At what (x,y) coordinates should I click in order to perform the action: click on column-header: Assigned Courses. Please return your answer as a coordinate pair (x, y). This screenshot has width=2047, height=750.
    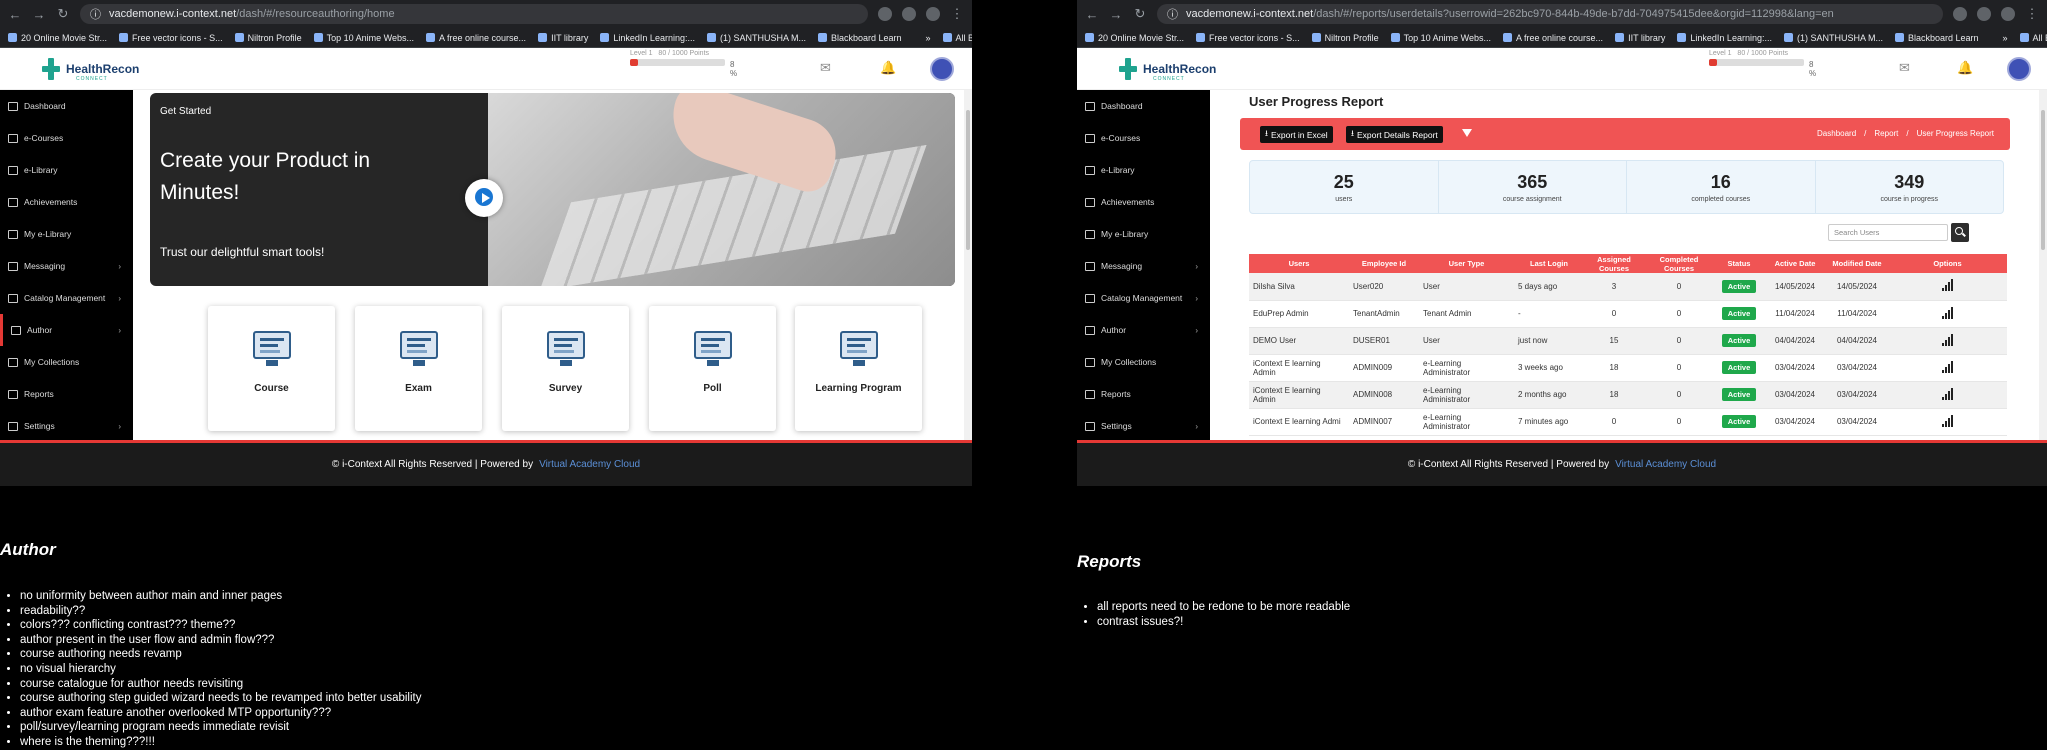
    Looking at the image, I should click on (1614, 263).